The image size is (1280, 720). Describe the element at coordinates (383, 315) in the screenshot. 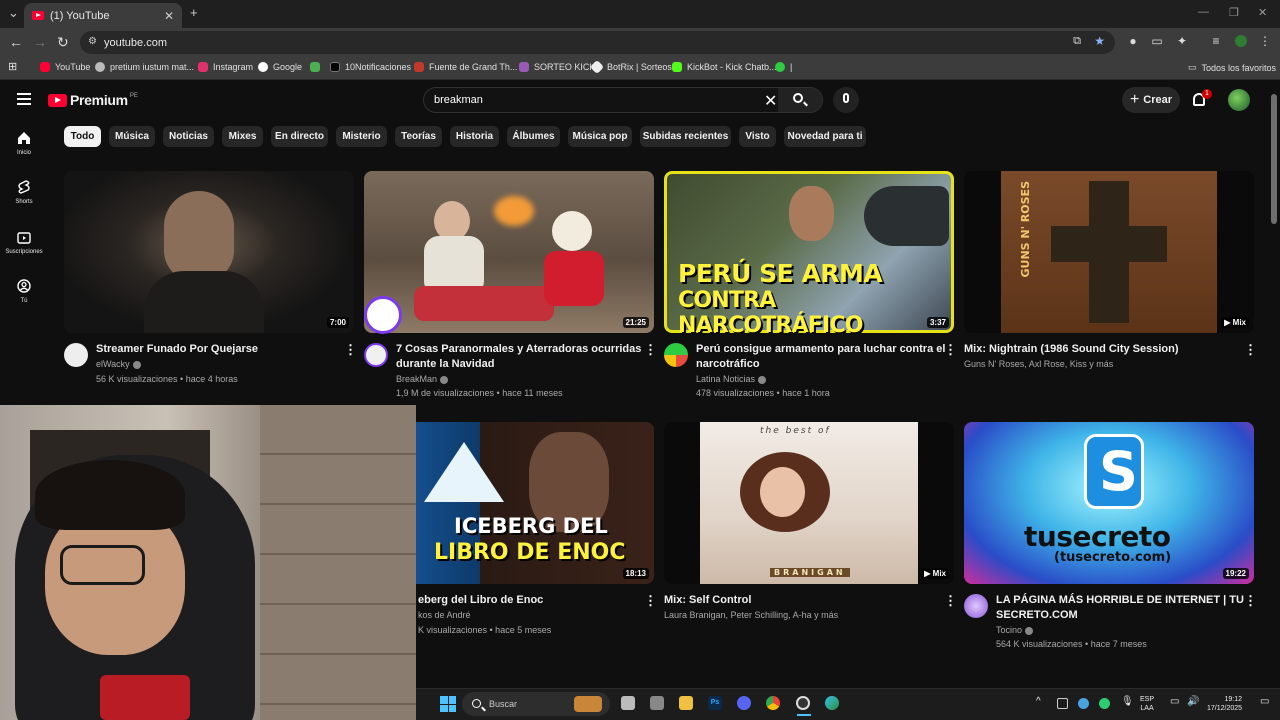

I see `channel-avatar-overlay` at that location.